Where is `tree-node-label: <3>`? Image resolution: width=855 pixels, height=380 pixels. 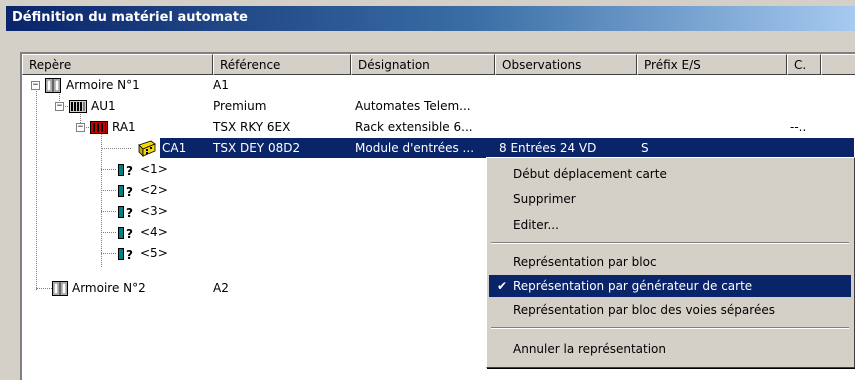 tree-node-label: <3> is located at coordinates (154, 211).